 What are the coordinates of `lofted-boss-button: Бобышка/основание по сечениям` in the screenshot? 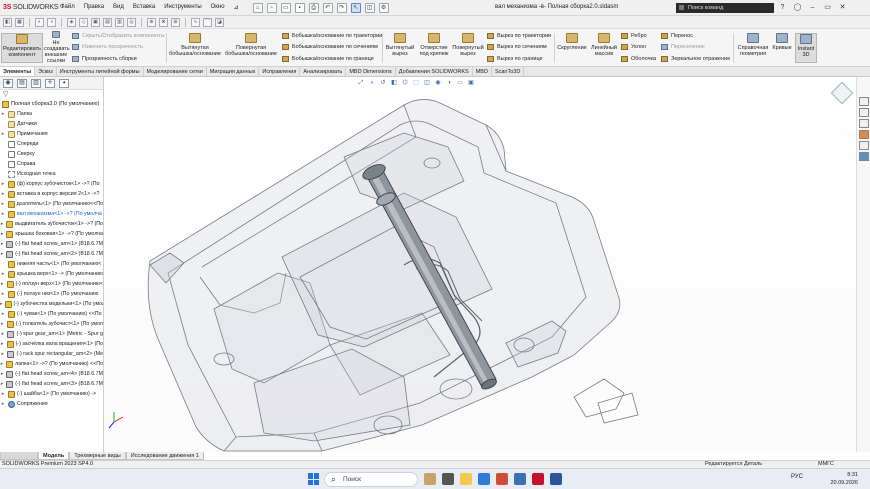 It's located at (330, 47).